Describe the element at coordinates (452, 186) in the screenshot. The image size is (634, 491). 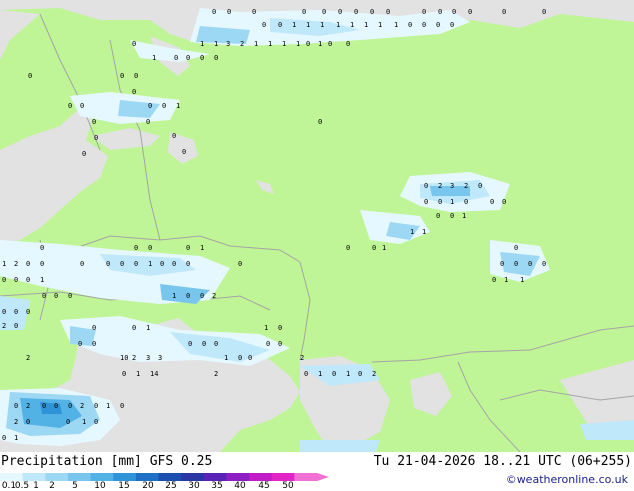
I see `point-value: 3` at that location.